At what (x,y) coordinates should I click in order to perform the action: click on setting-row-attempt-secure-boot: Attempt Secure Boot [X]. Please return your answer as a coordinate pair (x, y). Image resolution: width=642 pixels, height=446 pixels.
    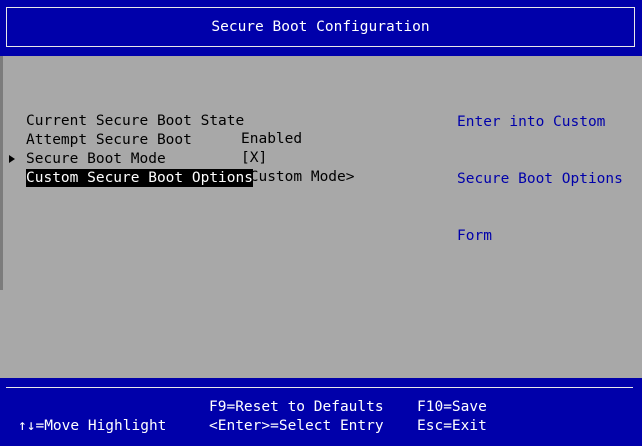
    Looking at the image, I should click on (146, 139).